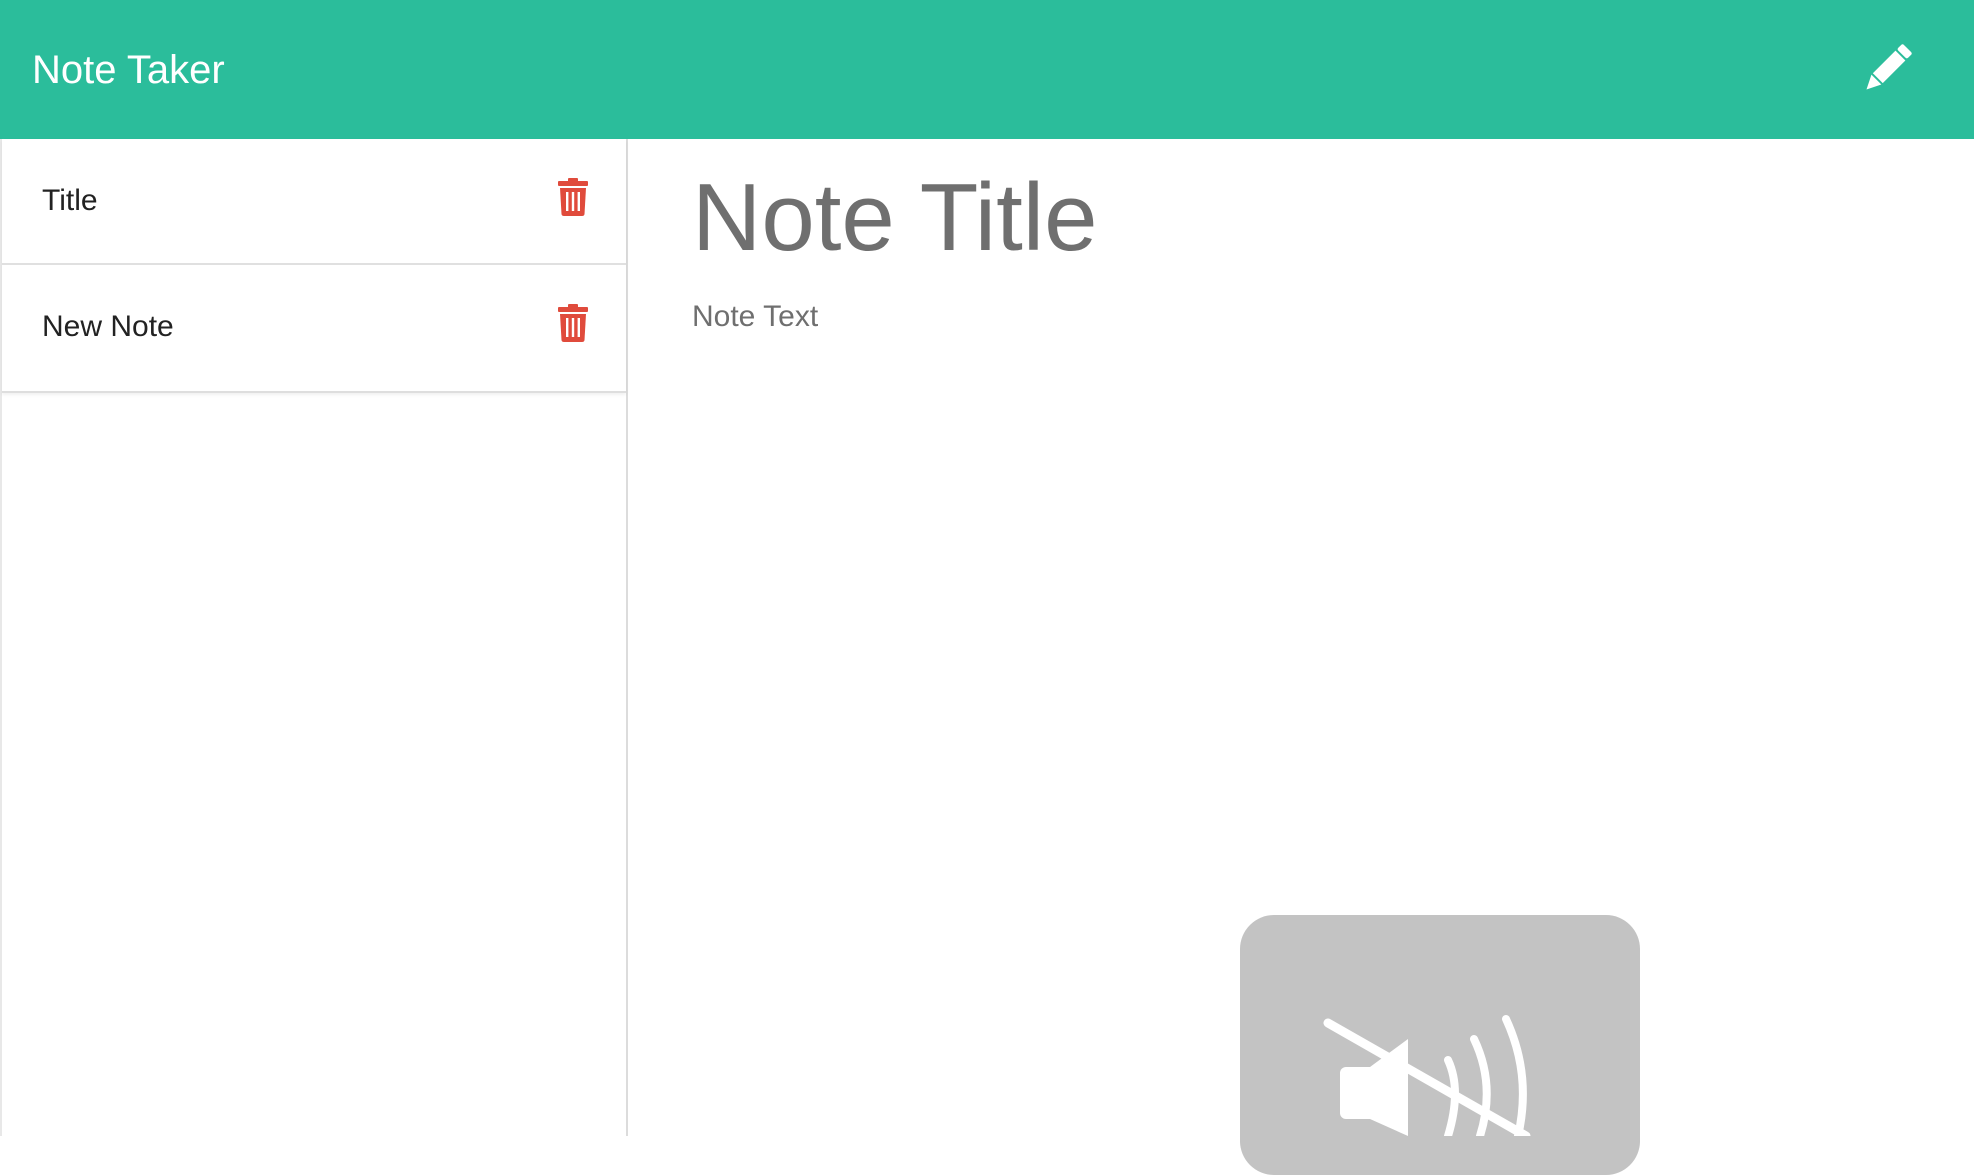 The image size is (1974, 1175). I want to click on navbar: Note Taker, so click(987, 69).